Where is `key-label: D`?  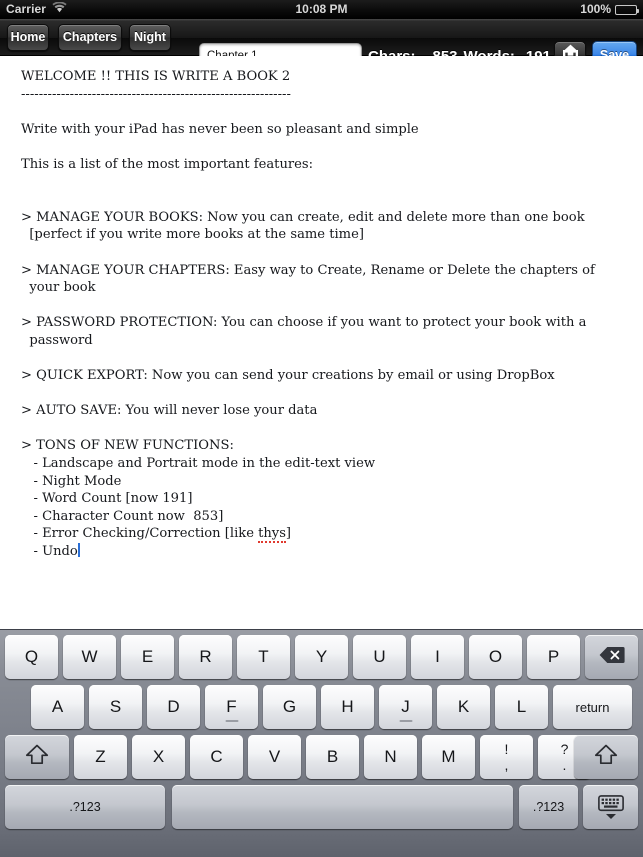
key-label: D is located at coordinates (173, 706).